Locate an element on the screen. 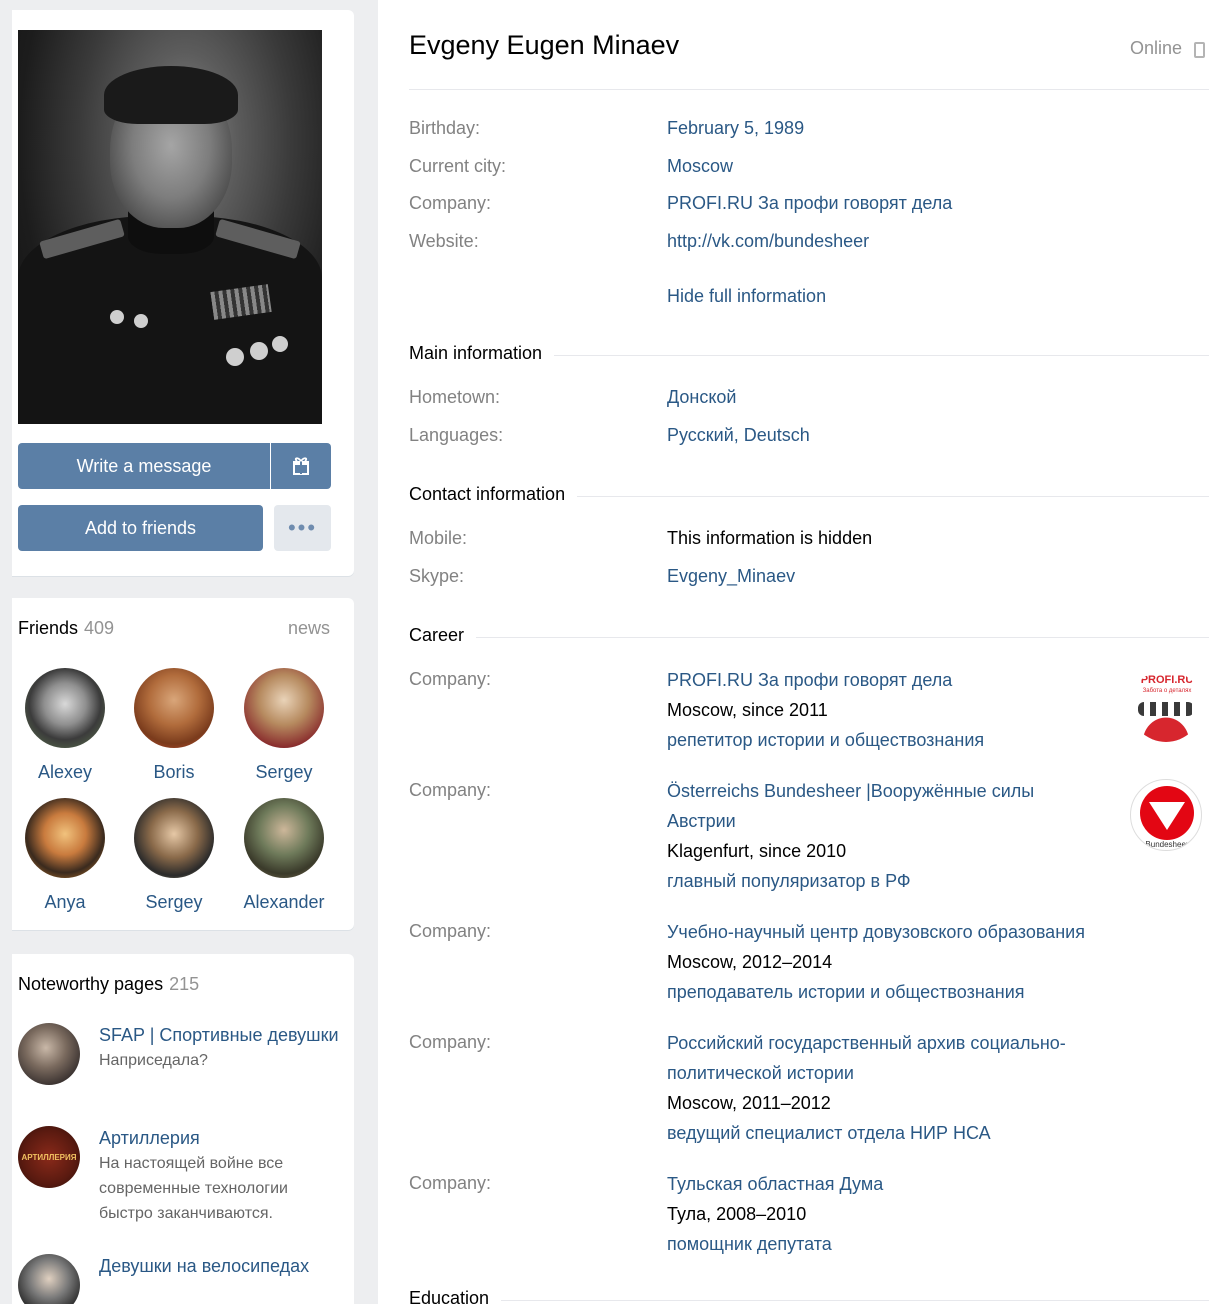 This screenshot has width=1209, height=1304. career-place: Klagenfurt, since 2010 is located at coordinates (757, 851).